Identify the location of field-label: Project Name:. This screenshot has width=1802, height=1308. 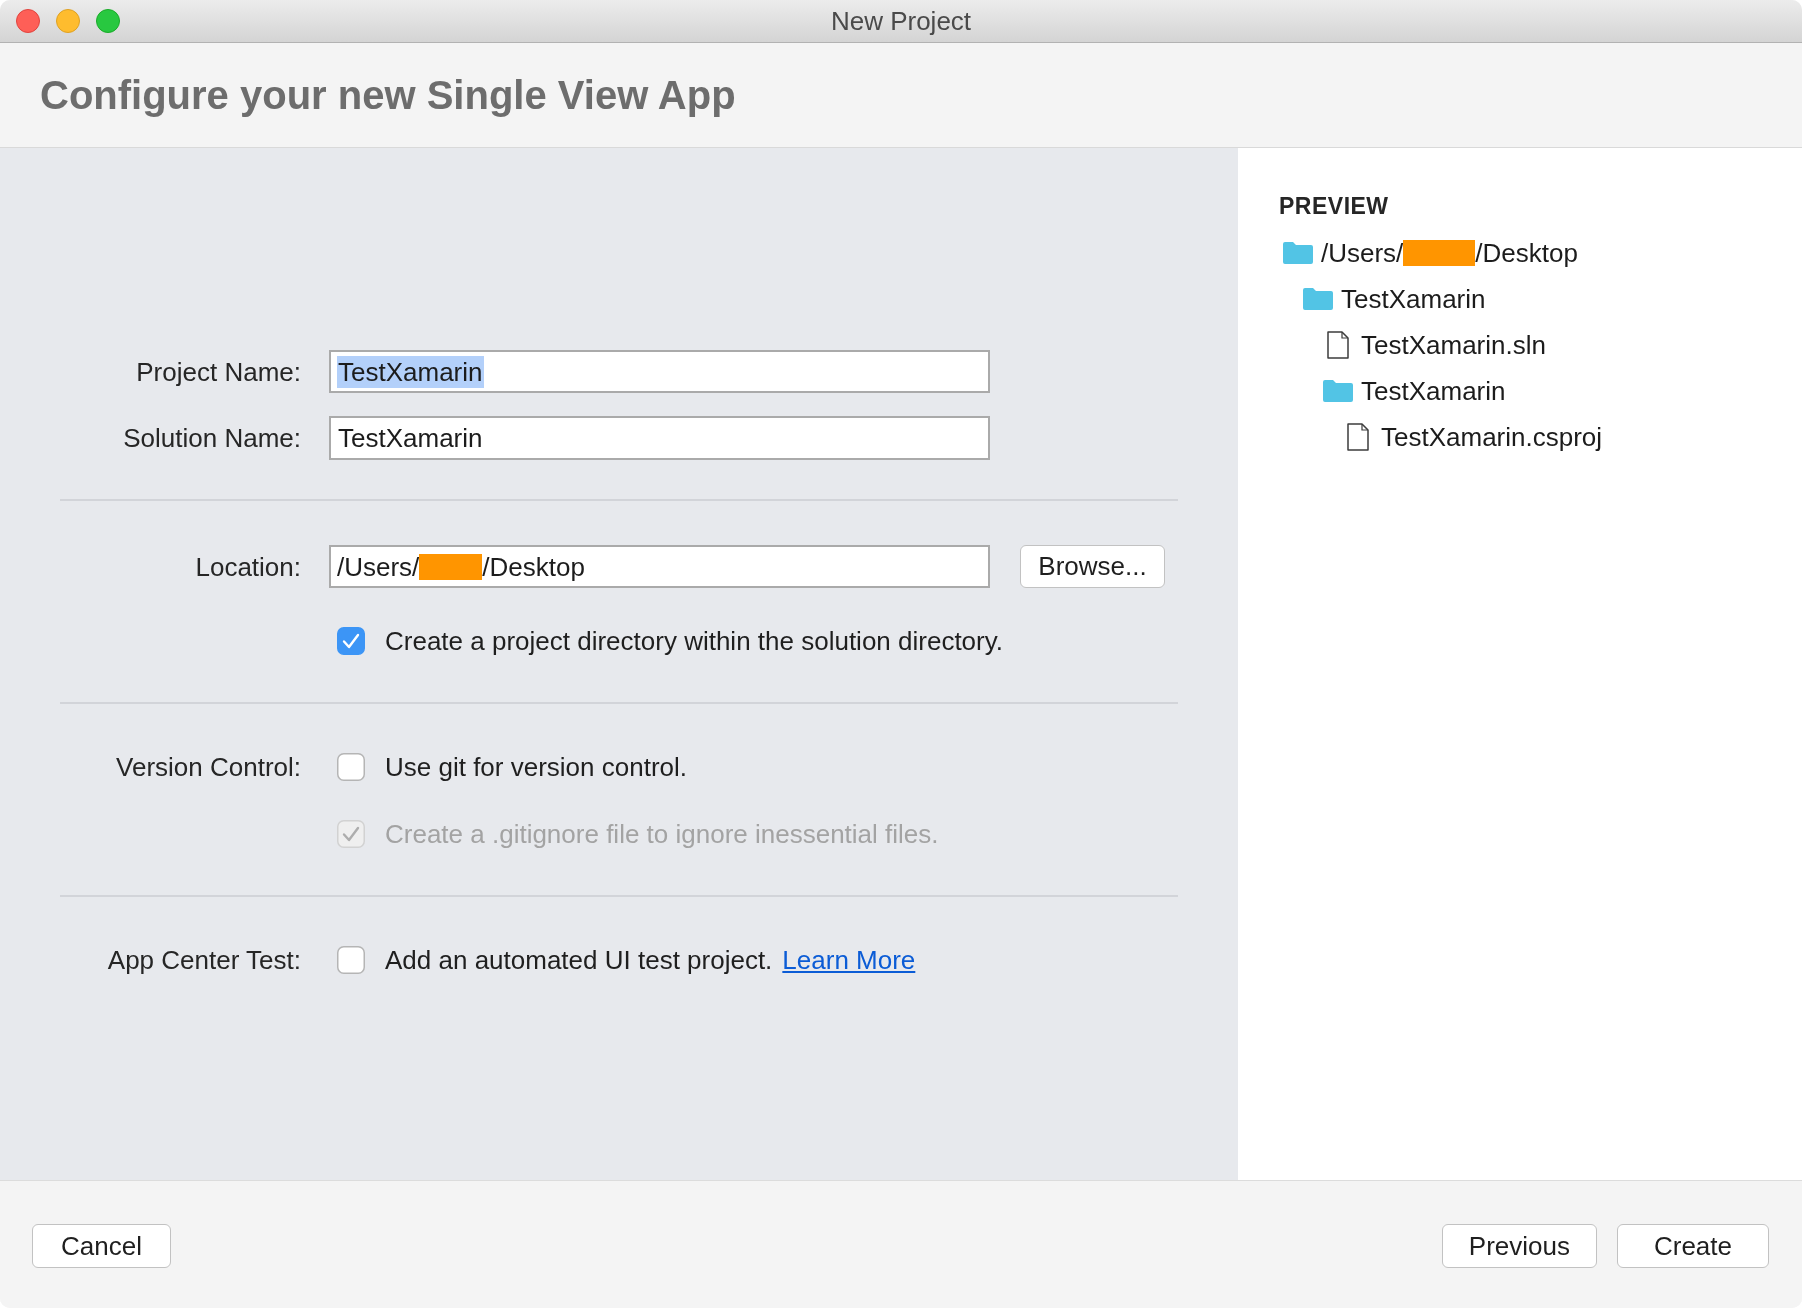
(218, 371).